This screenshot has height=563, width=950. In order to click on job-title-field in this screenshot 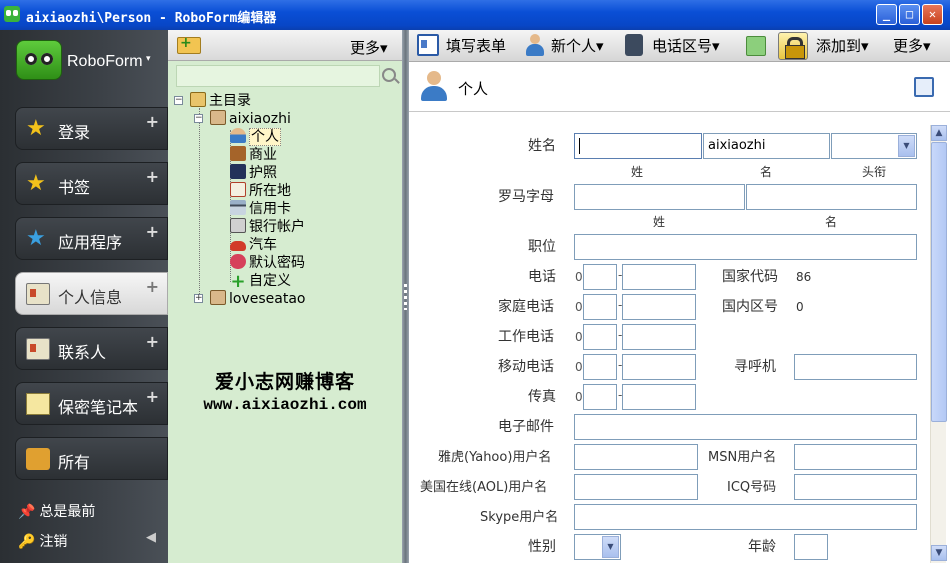, I will do `click(745, 247)`.